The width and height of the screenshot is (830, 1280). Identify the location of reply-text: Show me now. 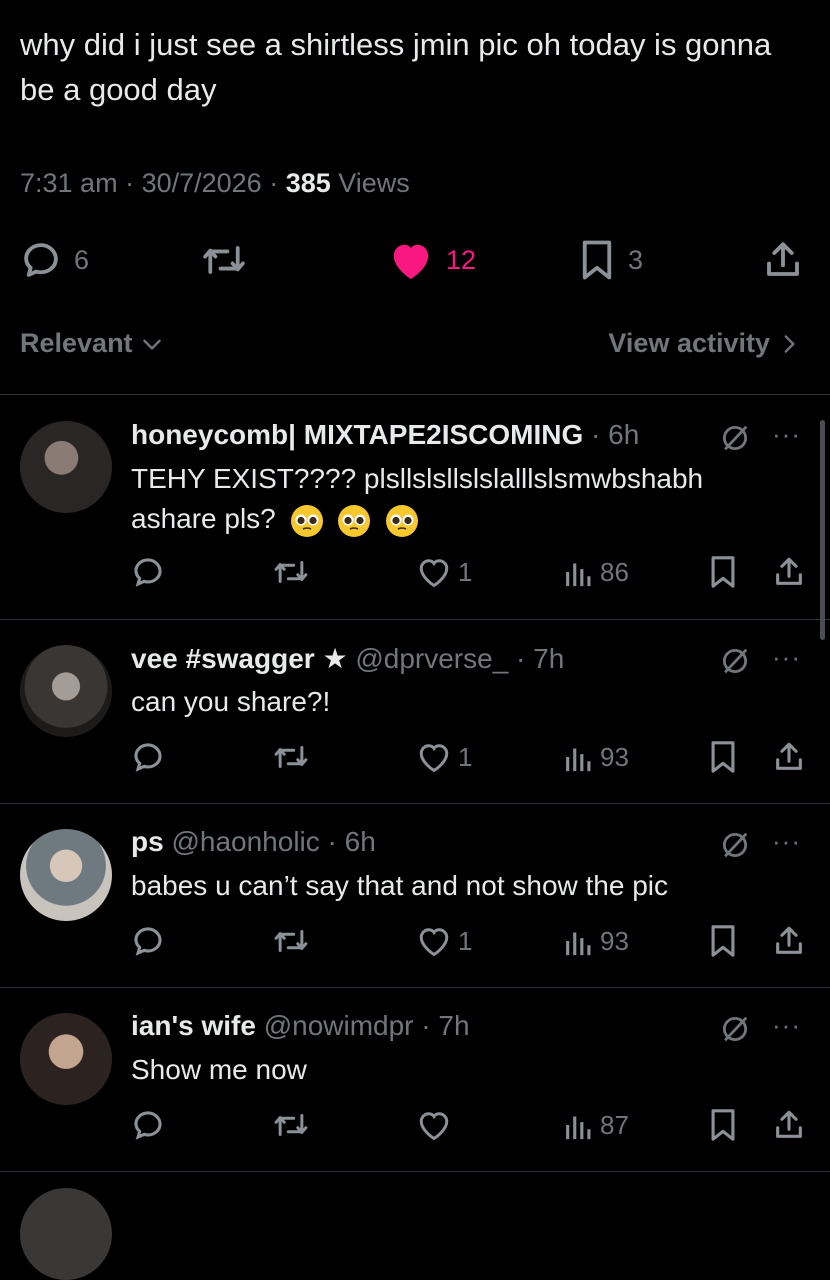
(219, 1069).